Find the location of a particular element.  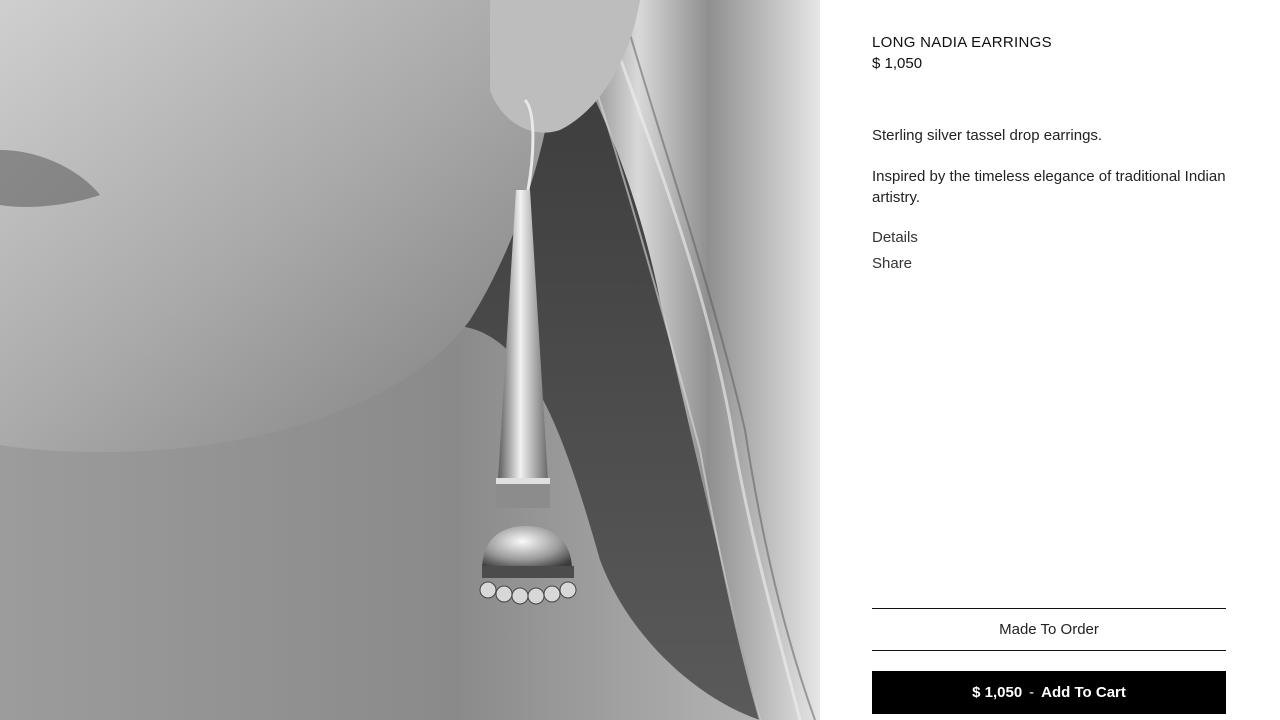

add-to-cart-button: $ 1,050 - Add To Cart is located at coordinates (1049, 692).